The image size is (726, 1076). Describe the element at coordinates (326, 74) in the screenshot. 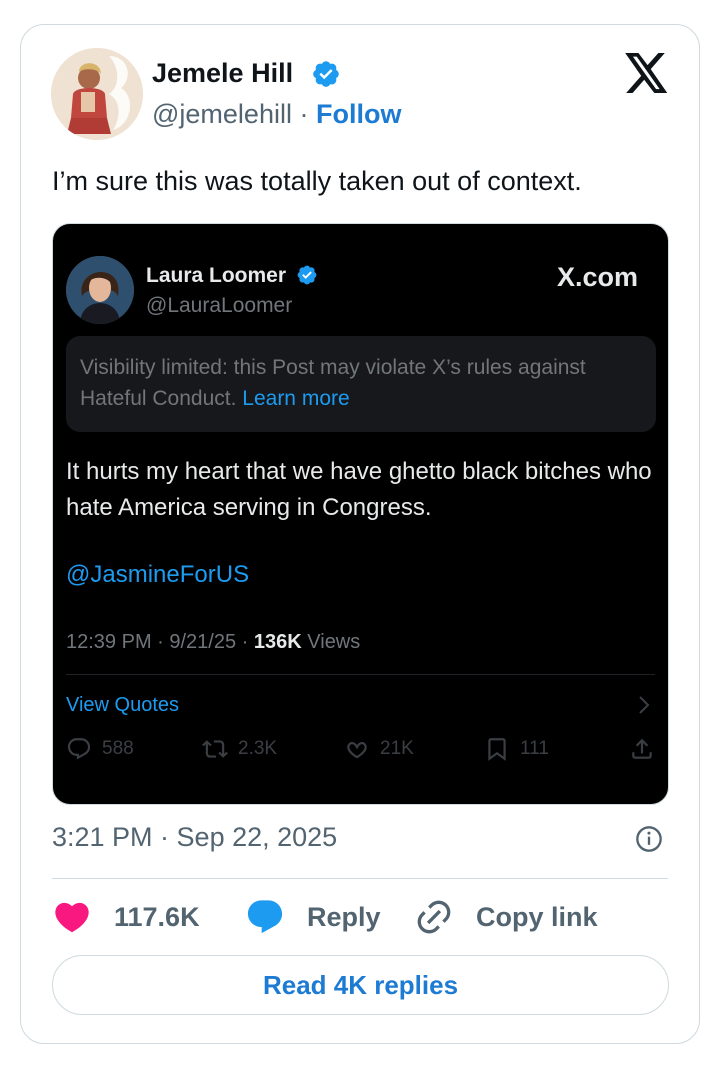

I see `verified-badge-icon` at that location.